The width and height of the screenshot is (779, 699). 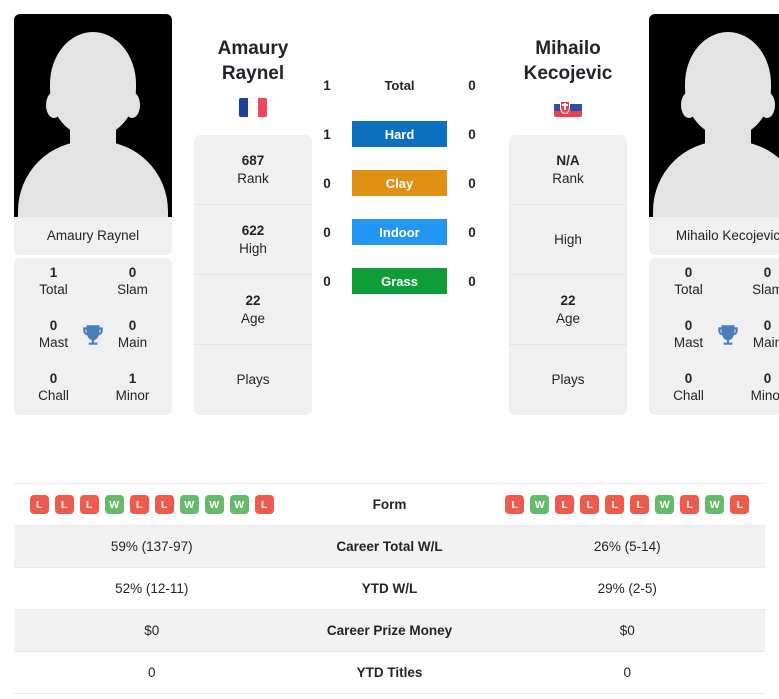 What do you see at coordinates (253, 107) in the screenshot?
I see `fr-flag-icon` at bounding box center [253, 107].